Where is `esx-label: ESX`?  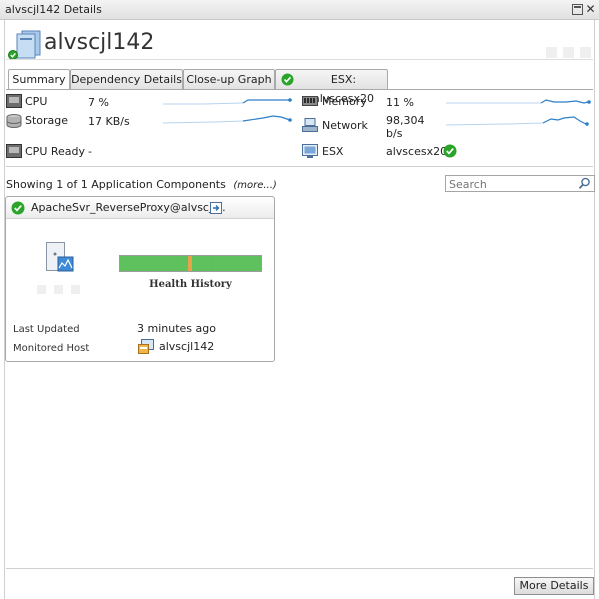 esx-label: ESX is located at coordinates (333, 151).